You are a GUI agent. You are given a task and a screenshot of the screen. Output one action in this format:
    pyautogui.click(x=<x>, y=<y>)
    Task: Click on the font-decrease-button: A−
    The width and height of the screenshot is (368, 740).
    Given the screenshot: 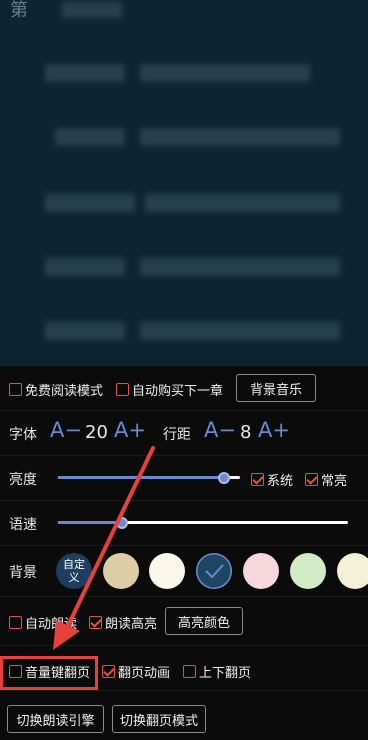 What is the action you would take?
    pyautogui.click(x=66, y=430)
    